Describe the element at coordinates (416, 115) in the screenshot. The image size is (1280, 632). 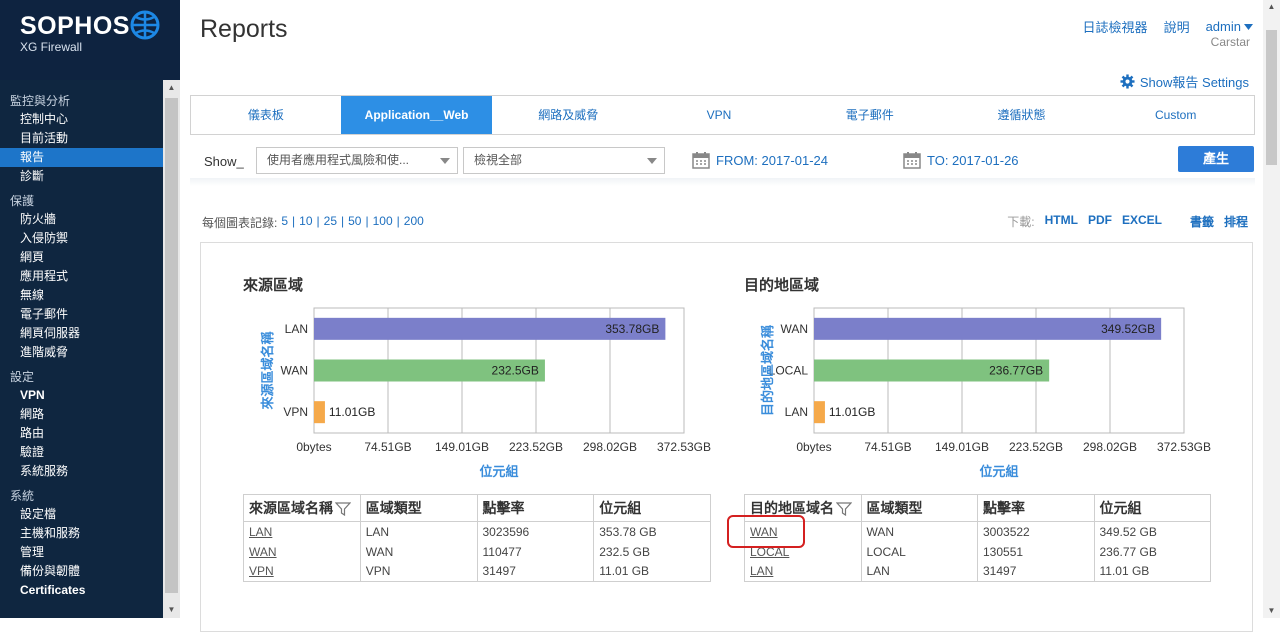
I see `tab-item: Application__Web` at that location.